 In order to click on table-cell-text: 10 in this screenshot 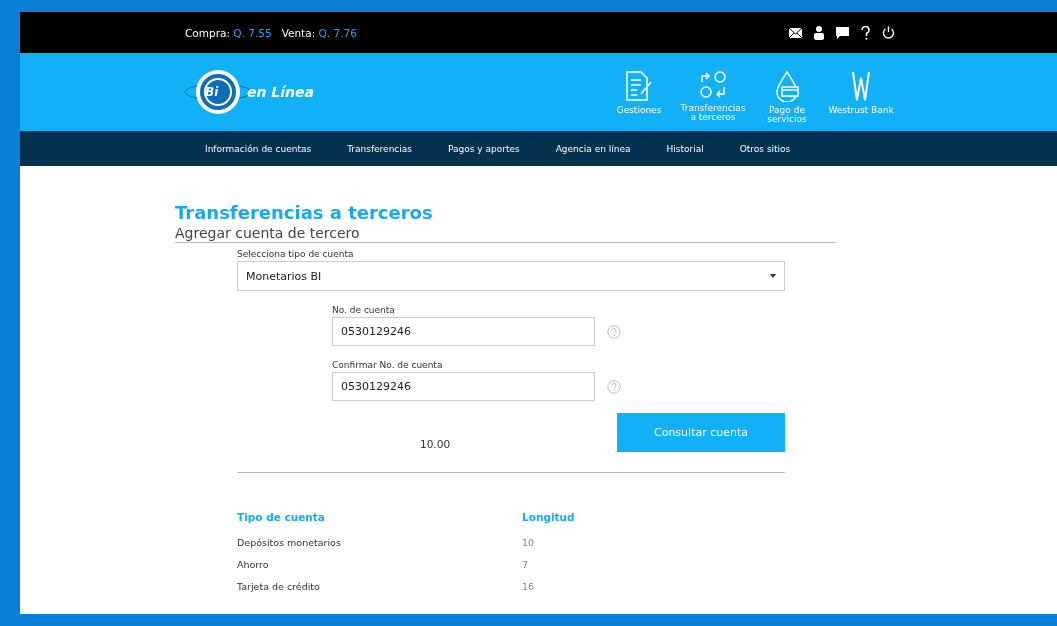, I will do `click(529, 542)`.